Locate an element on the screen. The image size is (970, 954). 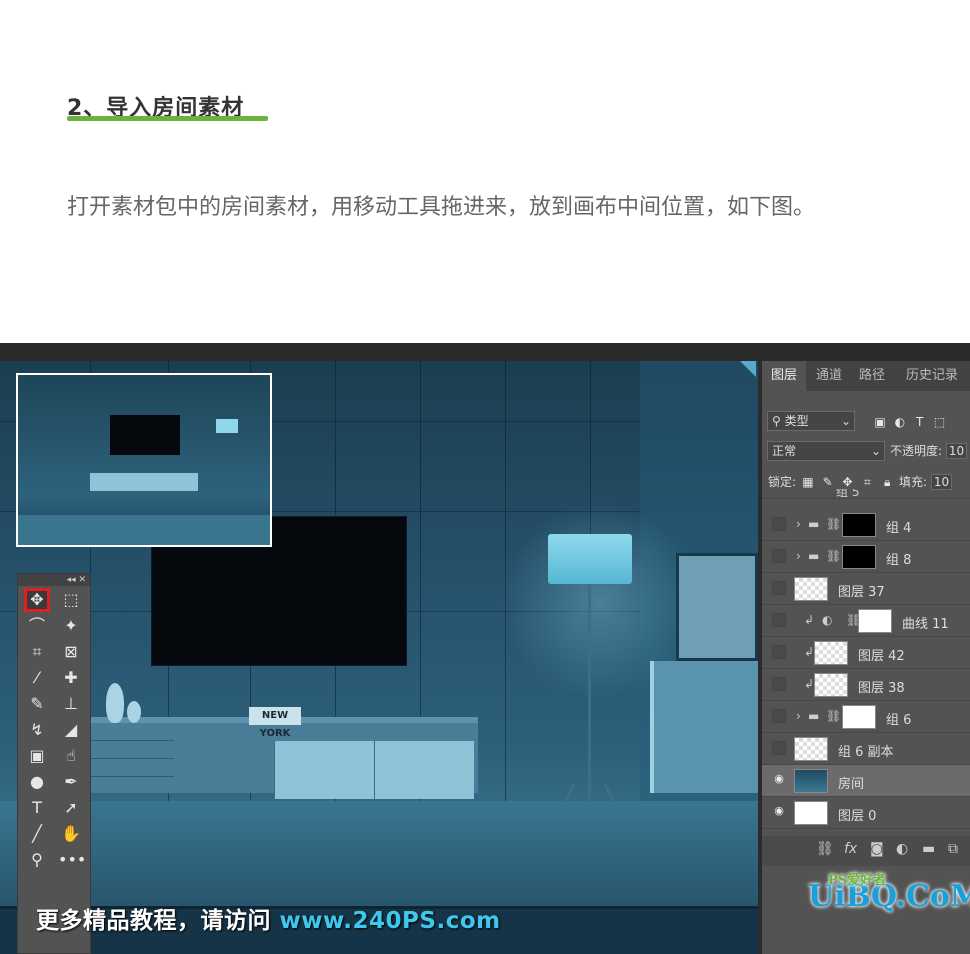
layer-row: › ▬ ⛓ 组 6 is located at coordinates (866, 717).